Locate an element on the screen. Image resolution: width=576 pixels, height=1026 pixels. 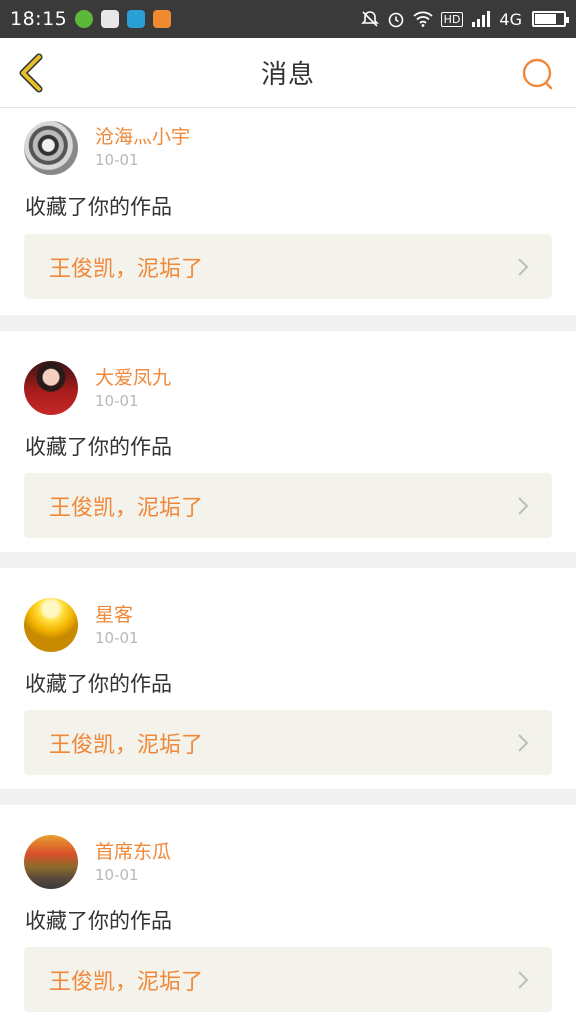
username: 首席东瓜 is located at coordinates (133, 850).